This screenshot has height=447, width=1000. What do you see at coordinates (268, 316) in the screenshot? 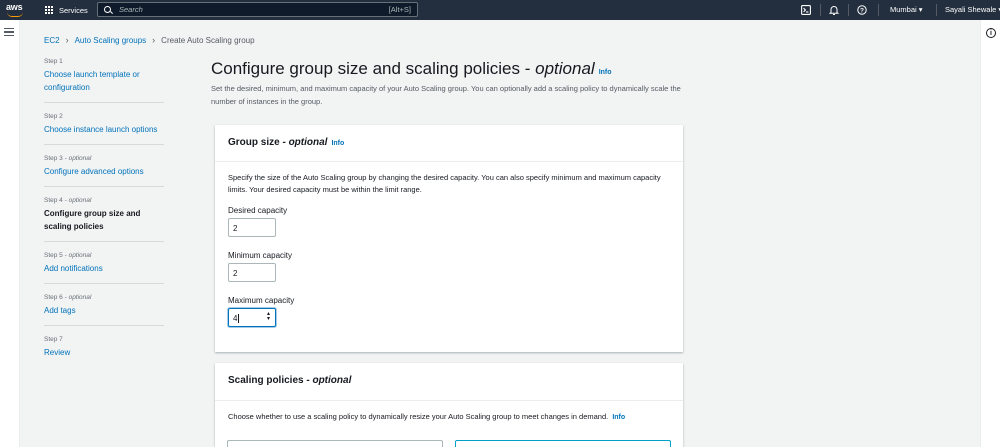
I see `stepper-arrows-icon: ▴ ▾` at bounding box center [268, 316].